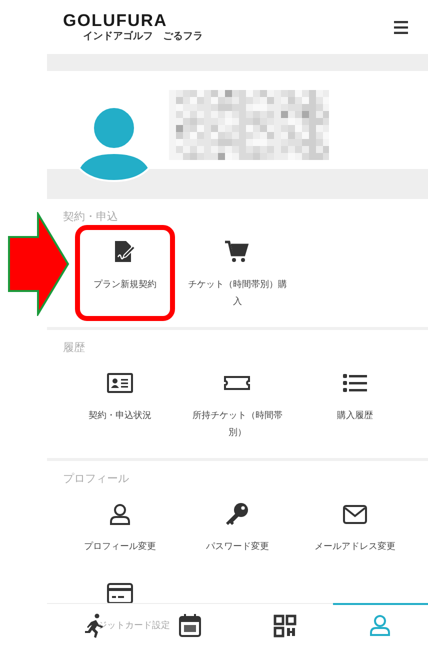  I want to click on menu-tile: 所持チケット（時間帯別）, so click(237, 404).